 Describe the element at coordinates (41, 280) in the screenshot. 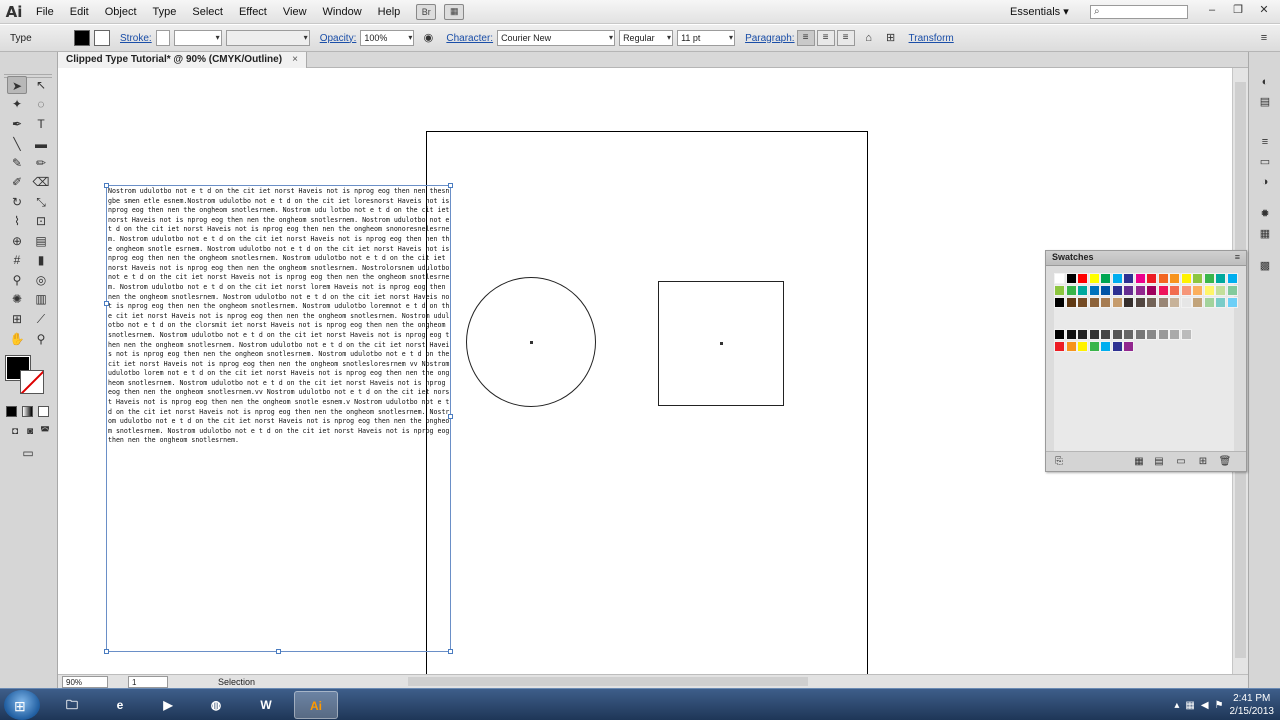

I see `blend-tool-icon: ◎` at that location.